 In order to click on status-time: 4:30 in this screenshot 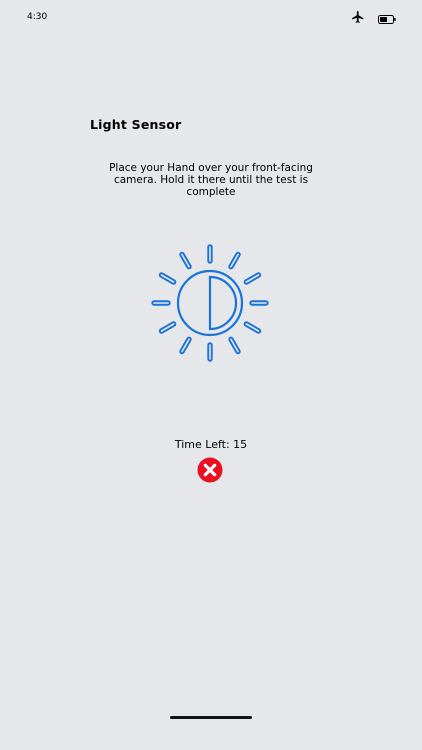, I will do `click(37, 17)`.